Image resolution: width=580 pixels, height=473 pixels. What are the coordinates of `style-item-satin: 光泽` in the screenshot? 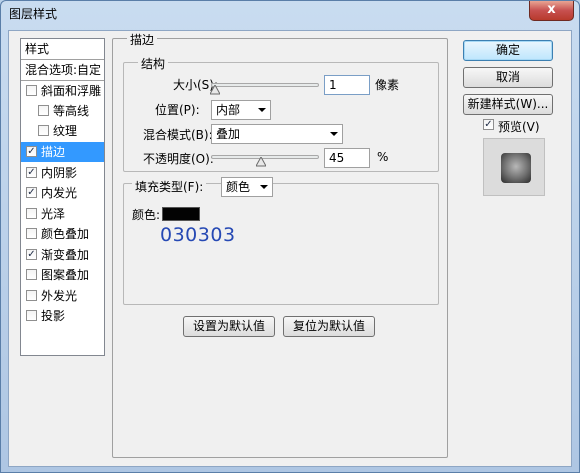 It's located at (62, 214).